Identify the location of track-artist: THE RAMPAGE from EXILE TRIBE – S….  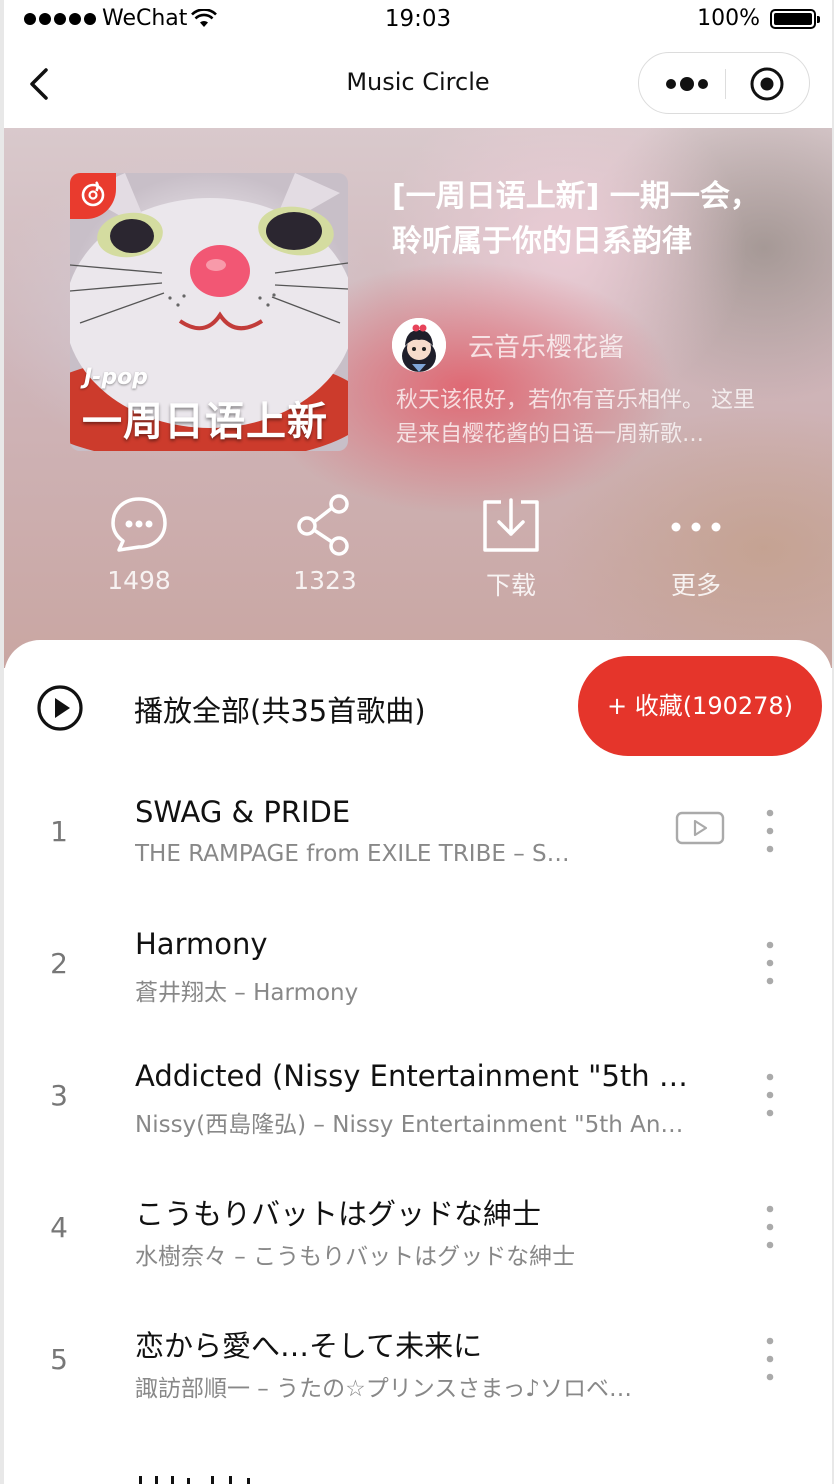
(352, 854).